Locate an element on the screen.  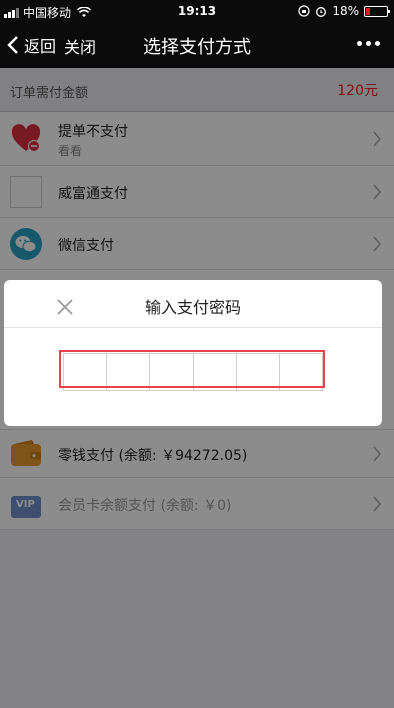
rotation-lock-icon is located at coordinates (304, 11).